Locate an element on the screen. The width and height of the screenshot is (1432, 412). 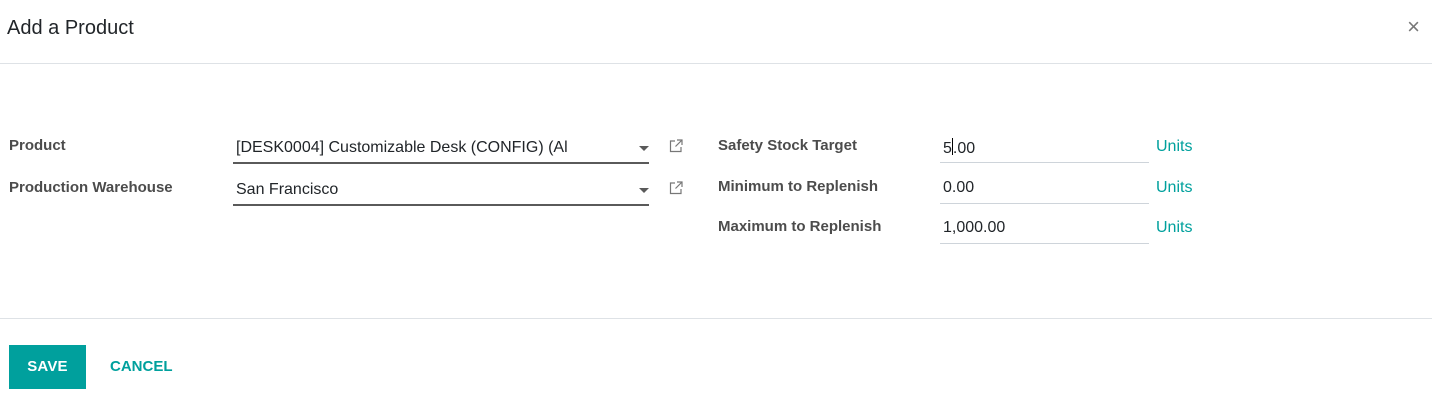
safety-stock-input: 5.00 is located at coordinates (1044, 148).